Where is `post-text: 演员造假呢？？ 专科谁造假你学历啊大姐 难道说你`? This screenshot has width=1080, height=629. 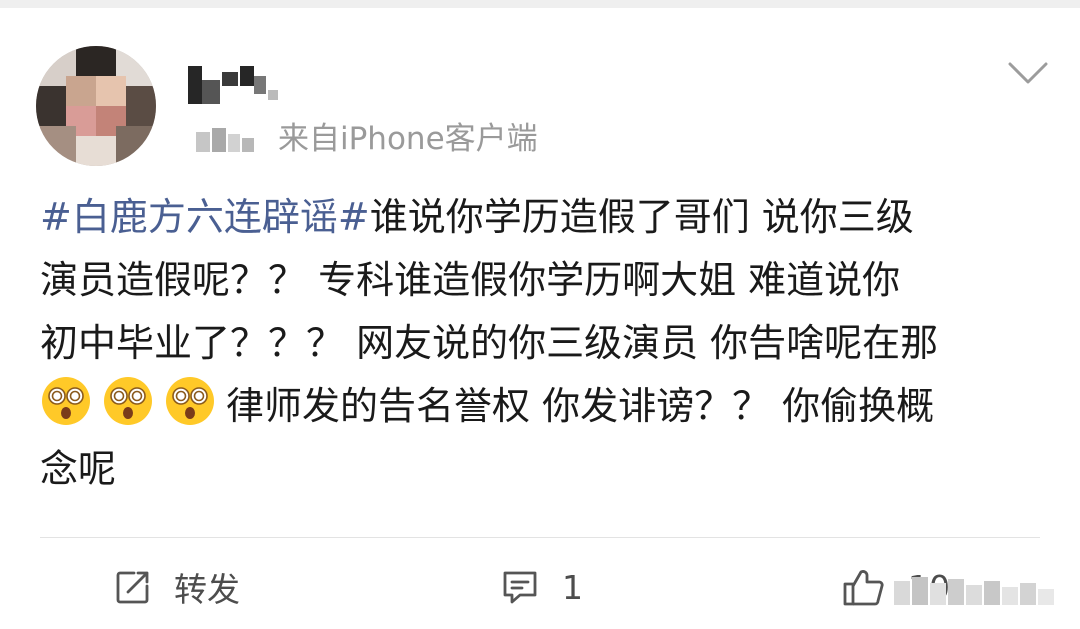 post-text: 演员造假呢？？ 专科谁造假你学历啊大姐 难道说你 is located at coordinates (470, 280).